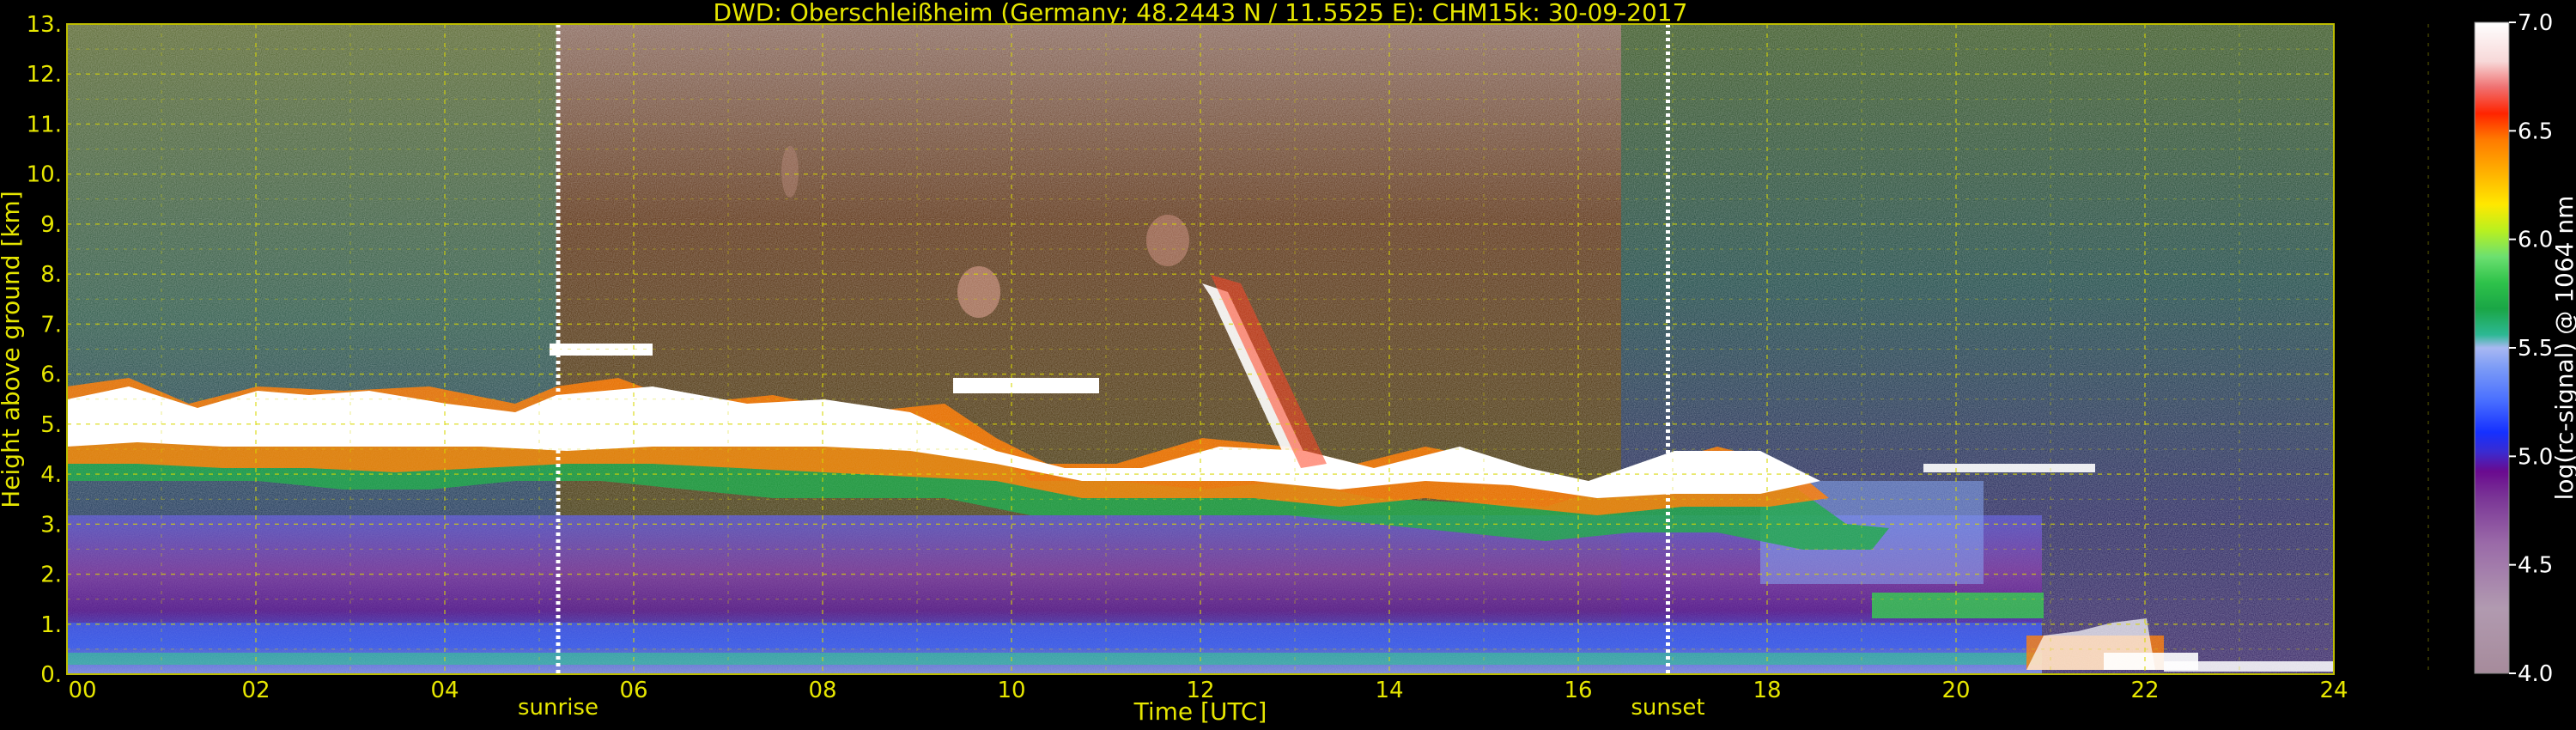  What do you see at coordinates (51, 575) in the screenshot?
I see `y-tick-label: 2.` at bounding box center [51, 575].